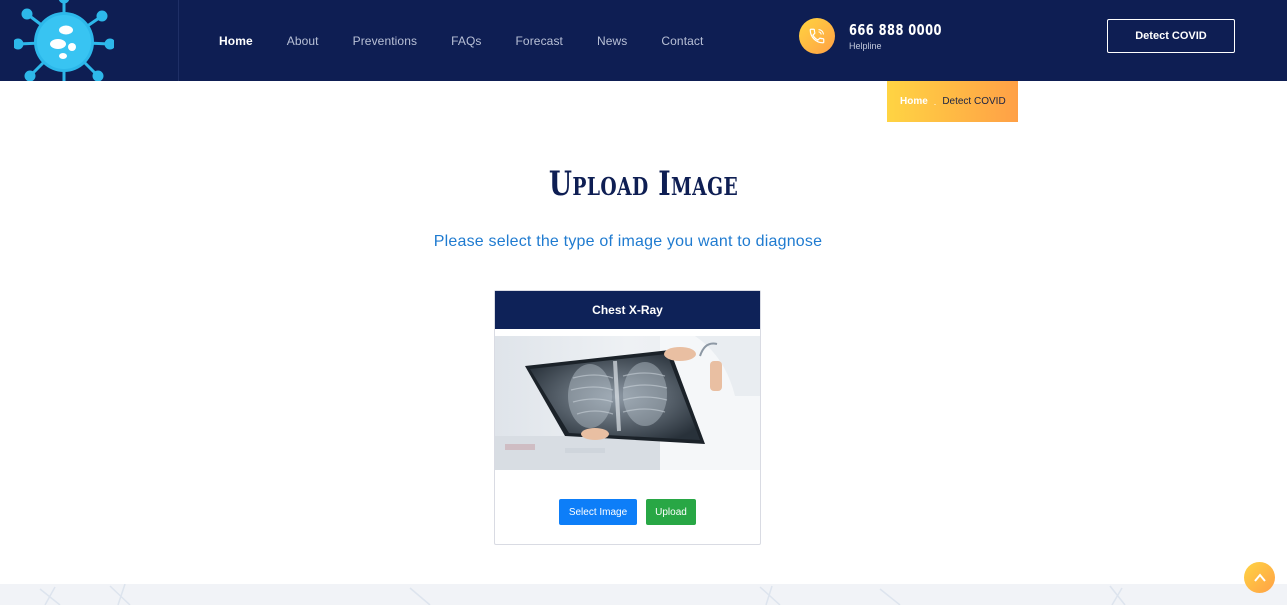 The height and width of the screenshot is (605, 1287). I want to click on nav-contact: Contact, so click(682, 41).